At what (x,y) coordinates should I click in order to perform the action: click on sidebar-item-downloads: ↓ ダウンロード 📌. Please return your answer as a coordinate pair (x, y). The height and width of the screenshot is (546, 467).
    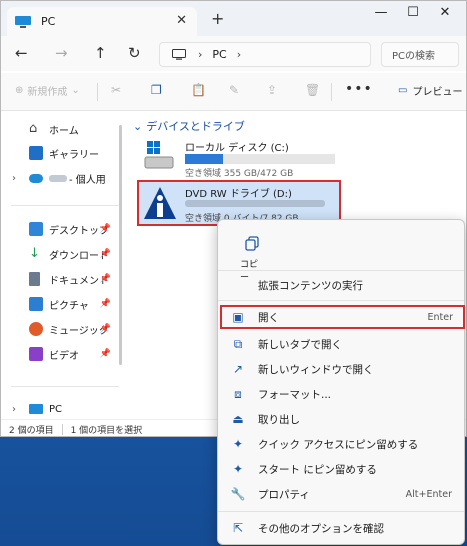
    Looking at the image, I should click on (60, 254).